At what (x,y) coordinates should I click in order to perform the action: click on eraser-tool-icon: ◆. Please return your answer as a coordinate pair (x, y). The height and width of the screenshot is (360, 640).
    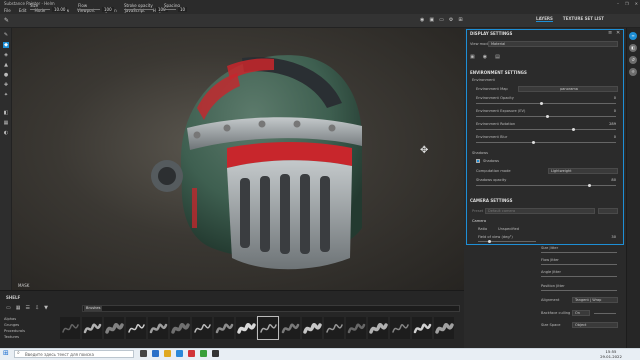
    Looking at the image, I should click on (6, 45).